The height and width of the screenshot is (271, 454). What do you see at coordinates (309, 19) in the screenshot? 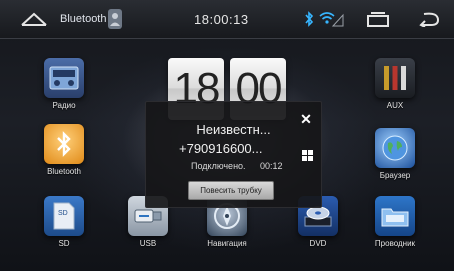
I see `bluetooth-status-icon` at bounding box center [309, 19].